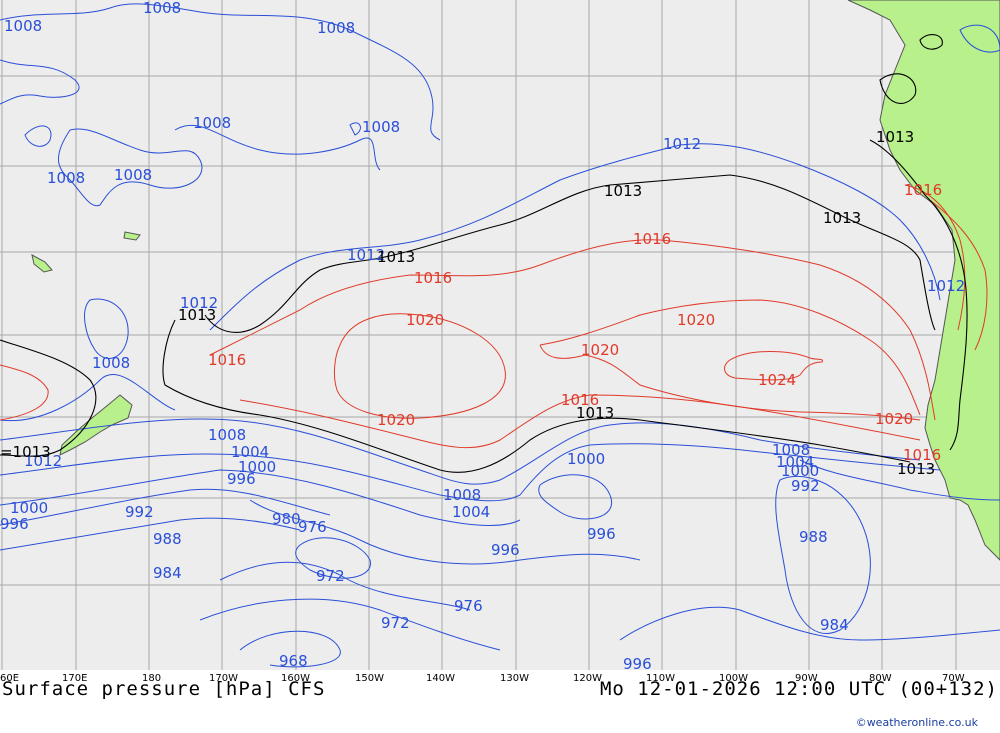 The width and height of the screenshot is (1000, 733). I want to click on map-title: Surface pressure [hPa] CFS, so click(164, 689).